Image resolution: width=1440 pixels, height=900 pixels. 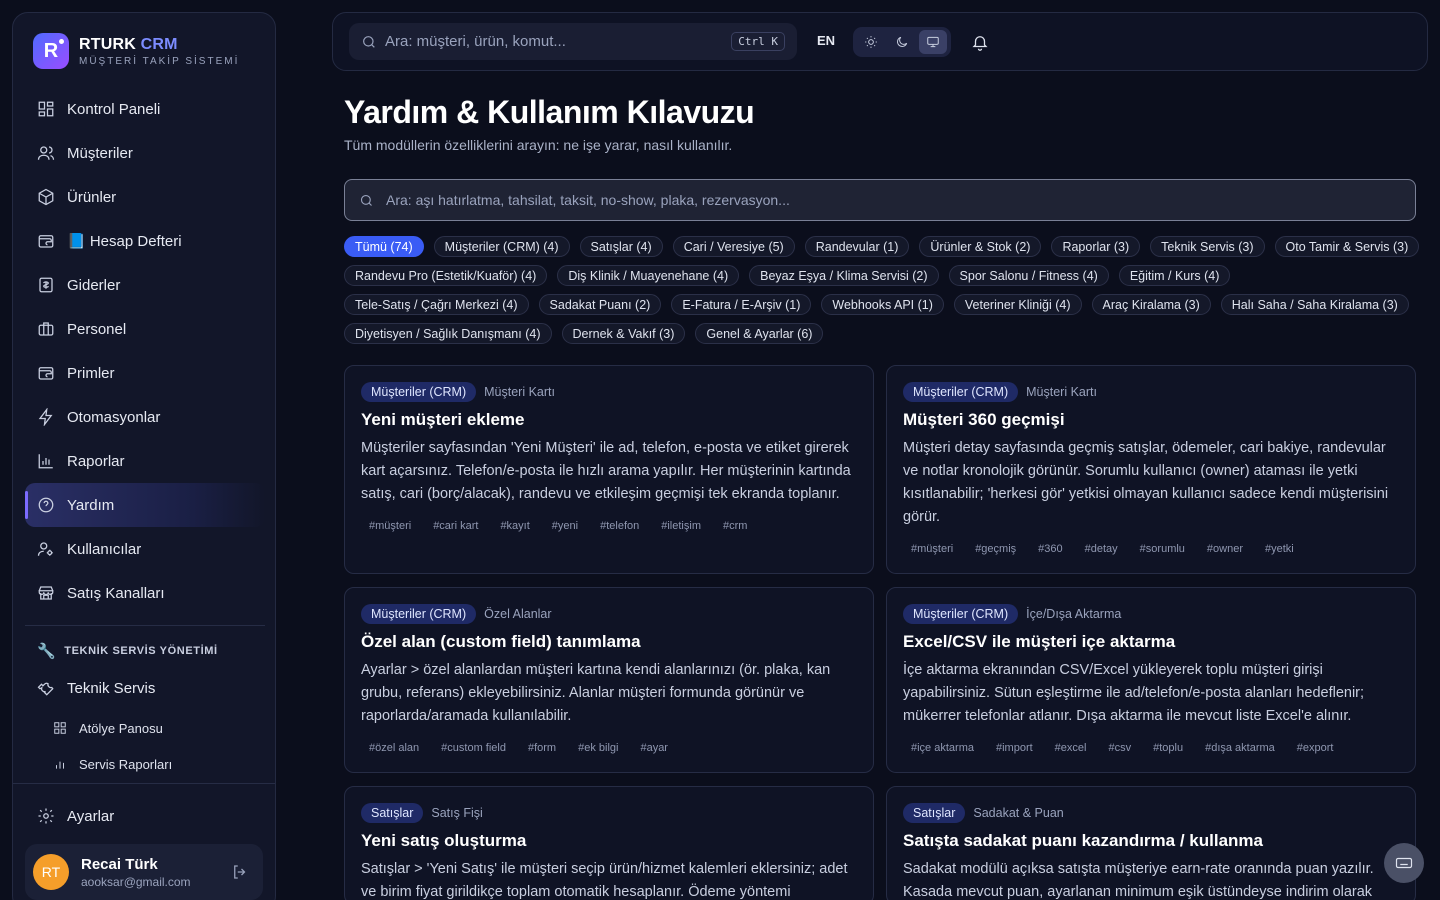 What do you see at coordinates (1151, 304) in the screenshot?
I see `filter-chip: Araç Kiralama (3)` at bounding box center [1151, 304].